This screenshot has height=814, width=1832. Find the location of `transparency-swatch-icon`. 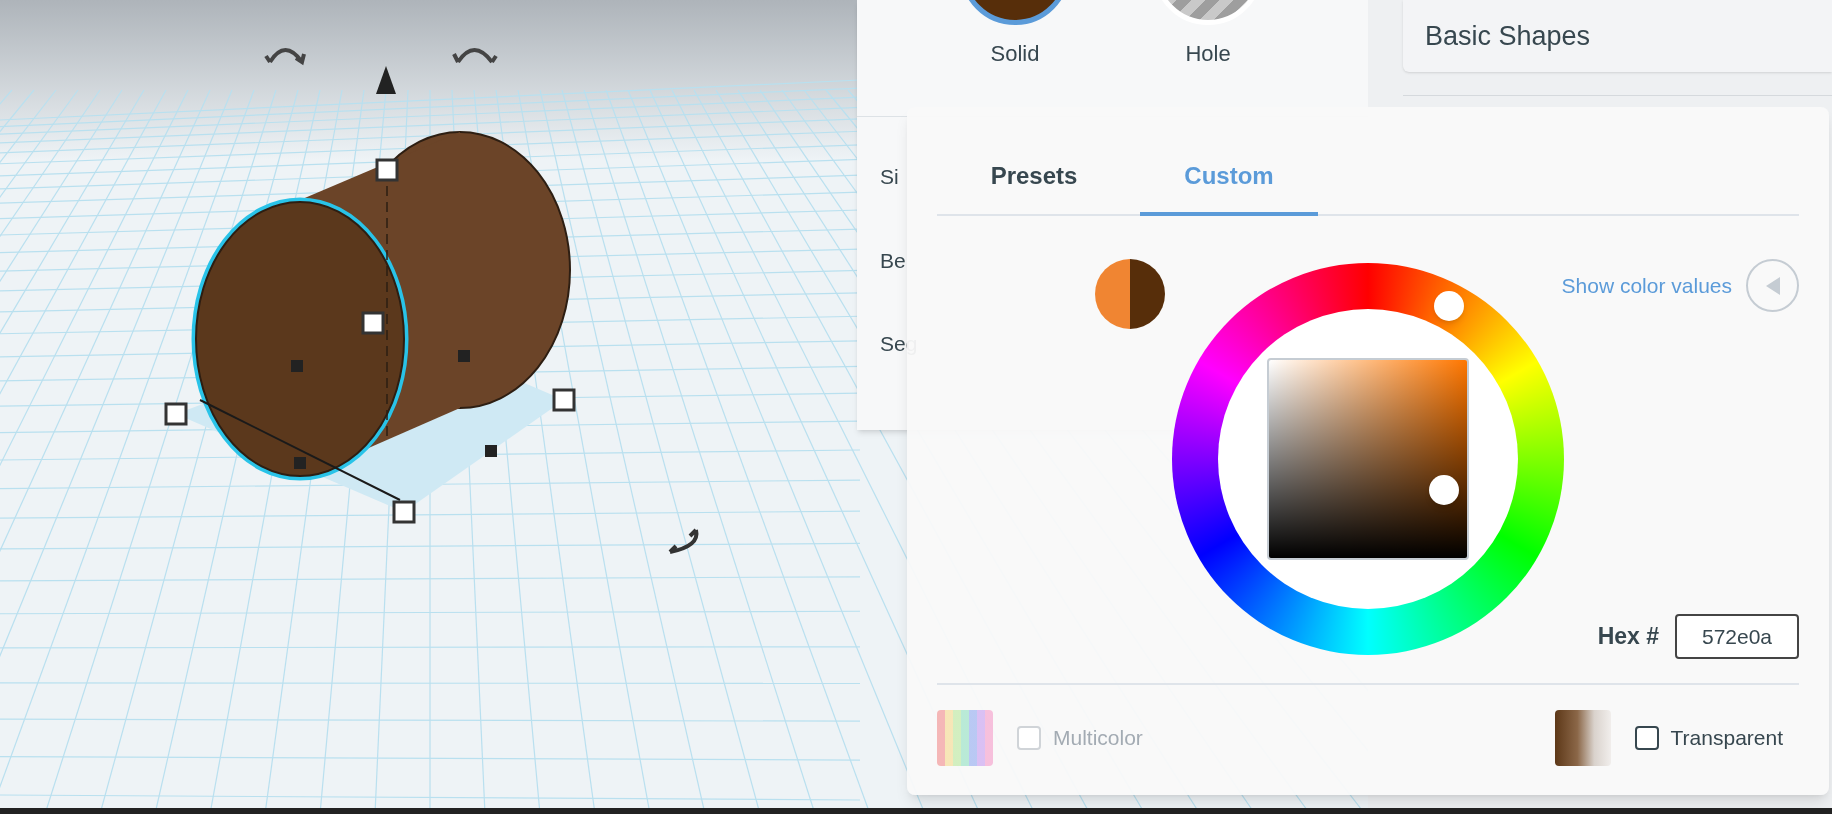

transparency-swatch-icon is located at coordinates (1582, 737).